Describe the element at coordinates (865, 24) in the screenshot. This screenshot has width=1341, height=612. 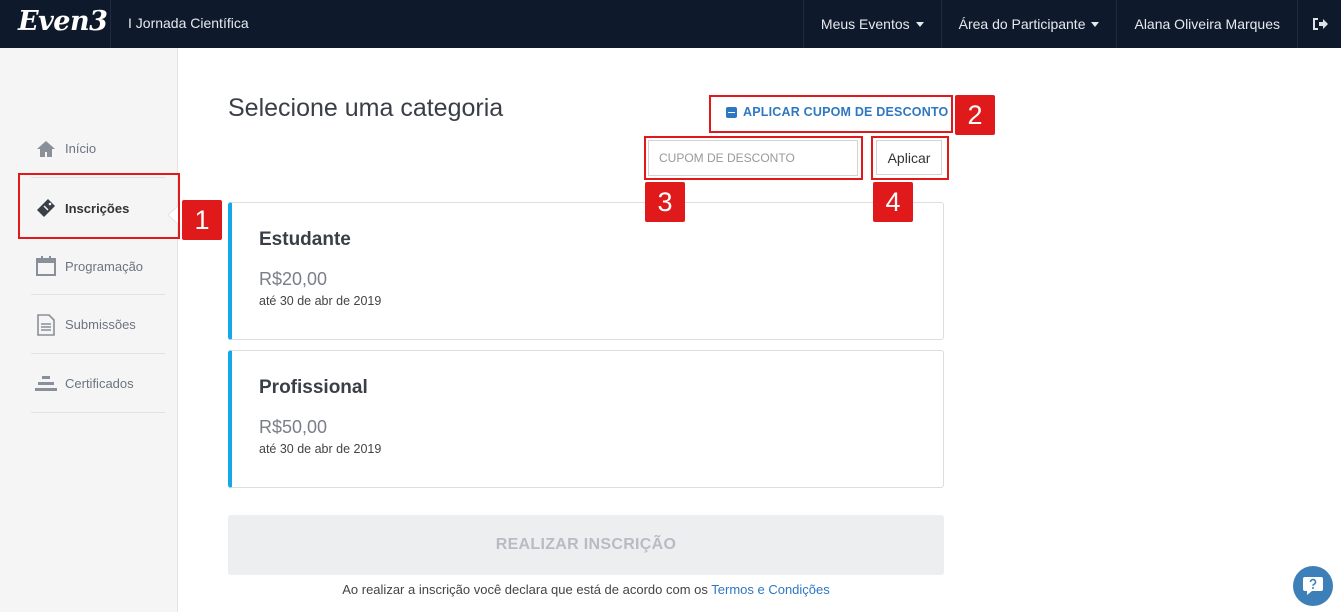
I see `menu-meus-eventos-label: Meus Eventos` at that location.